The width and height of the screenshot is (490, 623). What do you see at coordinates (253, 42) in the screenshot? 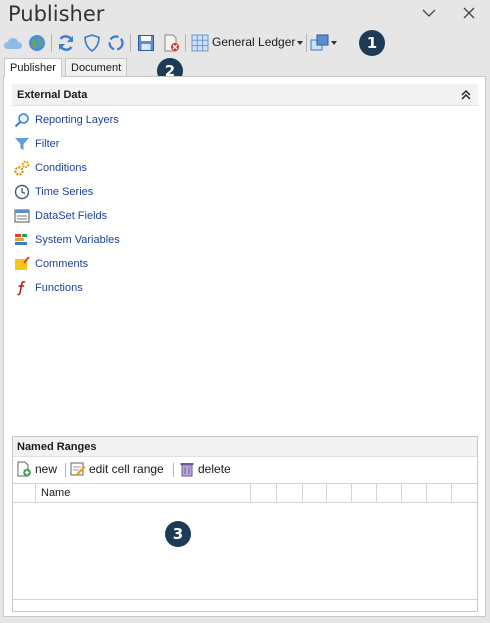
I see `ledger-dropdown: General Ledger` at bounding box center [253, 42].